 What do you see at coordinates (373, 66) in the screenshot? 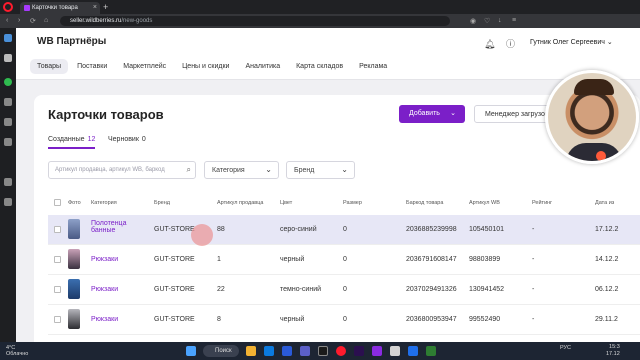
I see `nav-tab-ads: Реклама` at bounding box center [373, 66].